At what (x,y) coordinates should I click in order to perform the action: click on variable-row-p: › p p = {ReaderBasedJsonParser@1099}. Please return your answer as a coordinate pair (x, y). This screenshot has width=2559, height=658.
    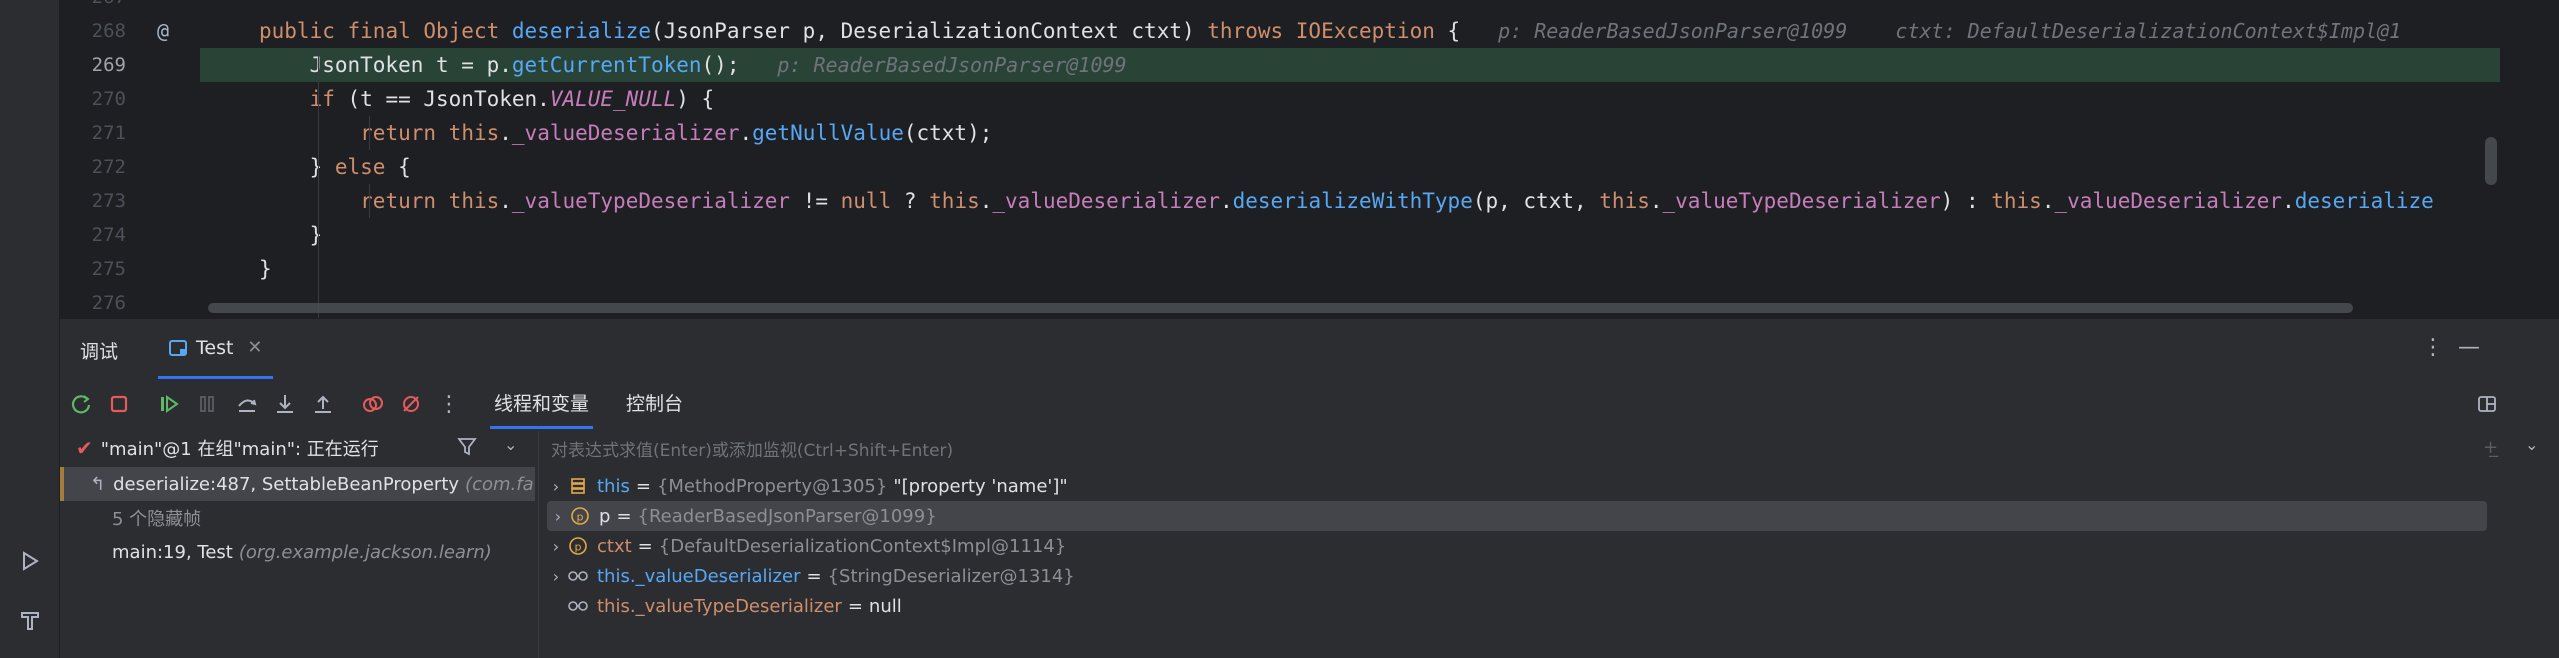
    Looking at the image, I should click on (1517, 516).